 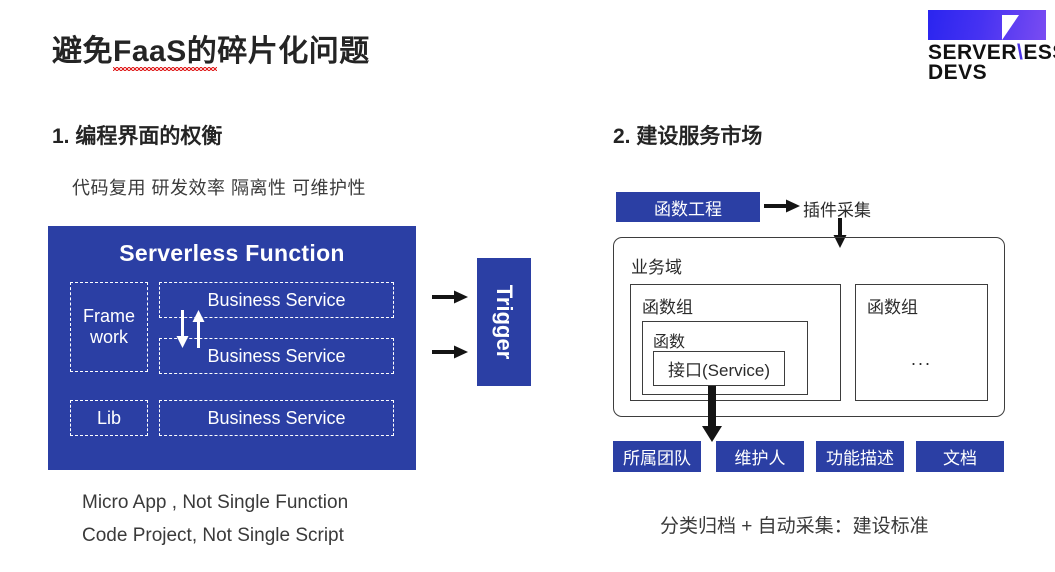 I want to click on logo-wordmark: SERVER\ESS DEVS, so click(x=991, y=63).